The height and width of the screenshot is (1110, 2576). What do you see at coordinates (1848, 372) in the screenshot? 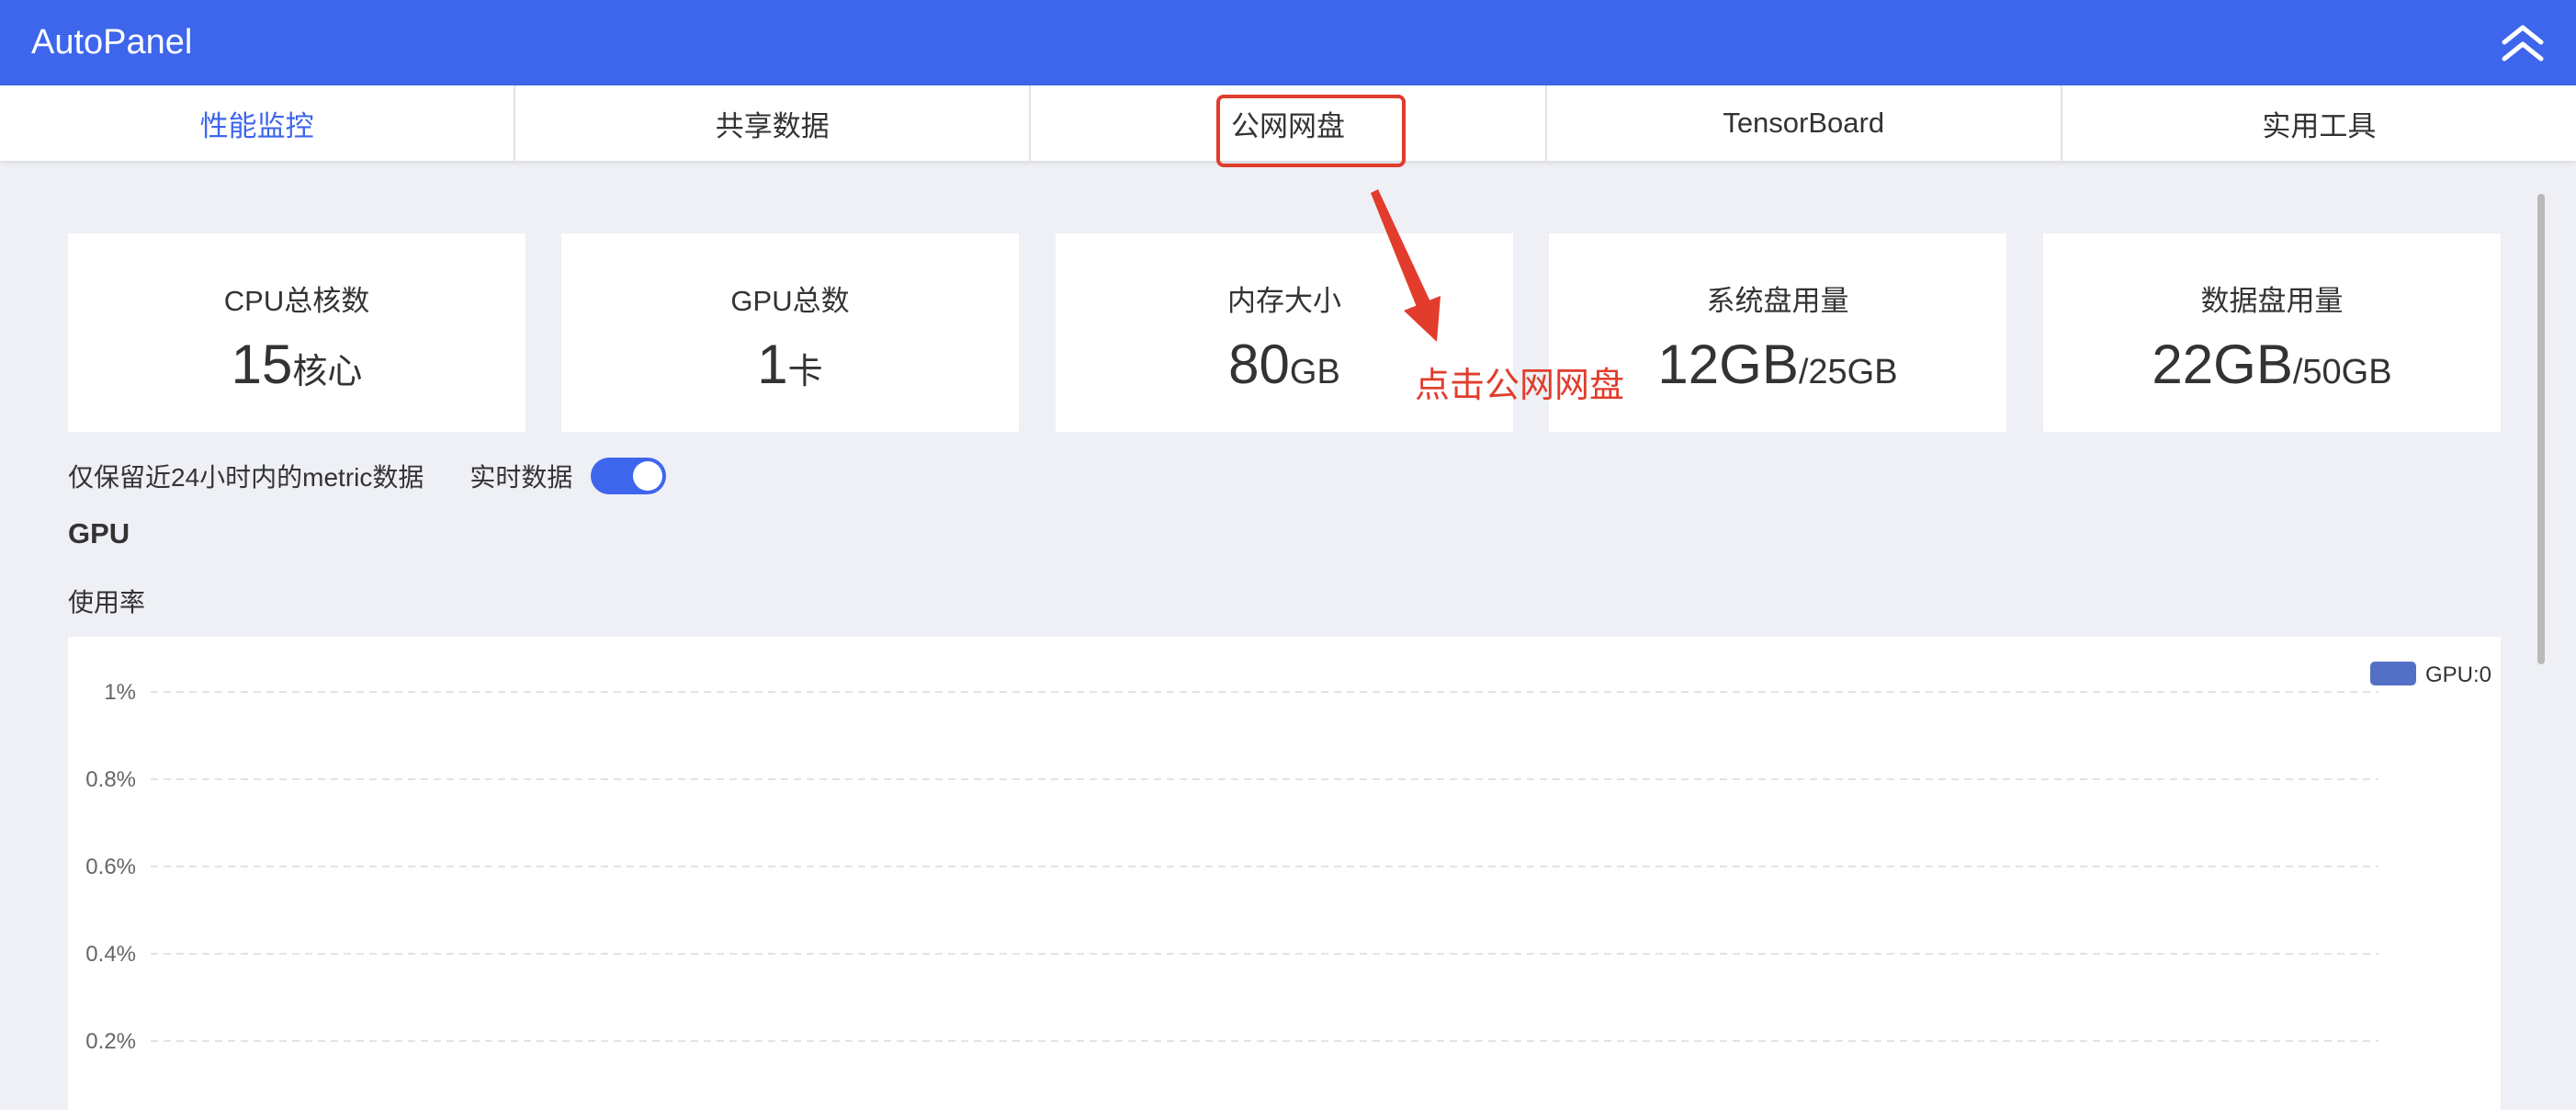
I see `stat-unit: /25GB` at bounding box center [1848, 372].